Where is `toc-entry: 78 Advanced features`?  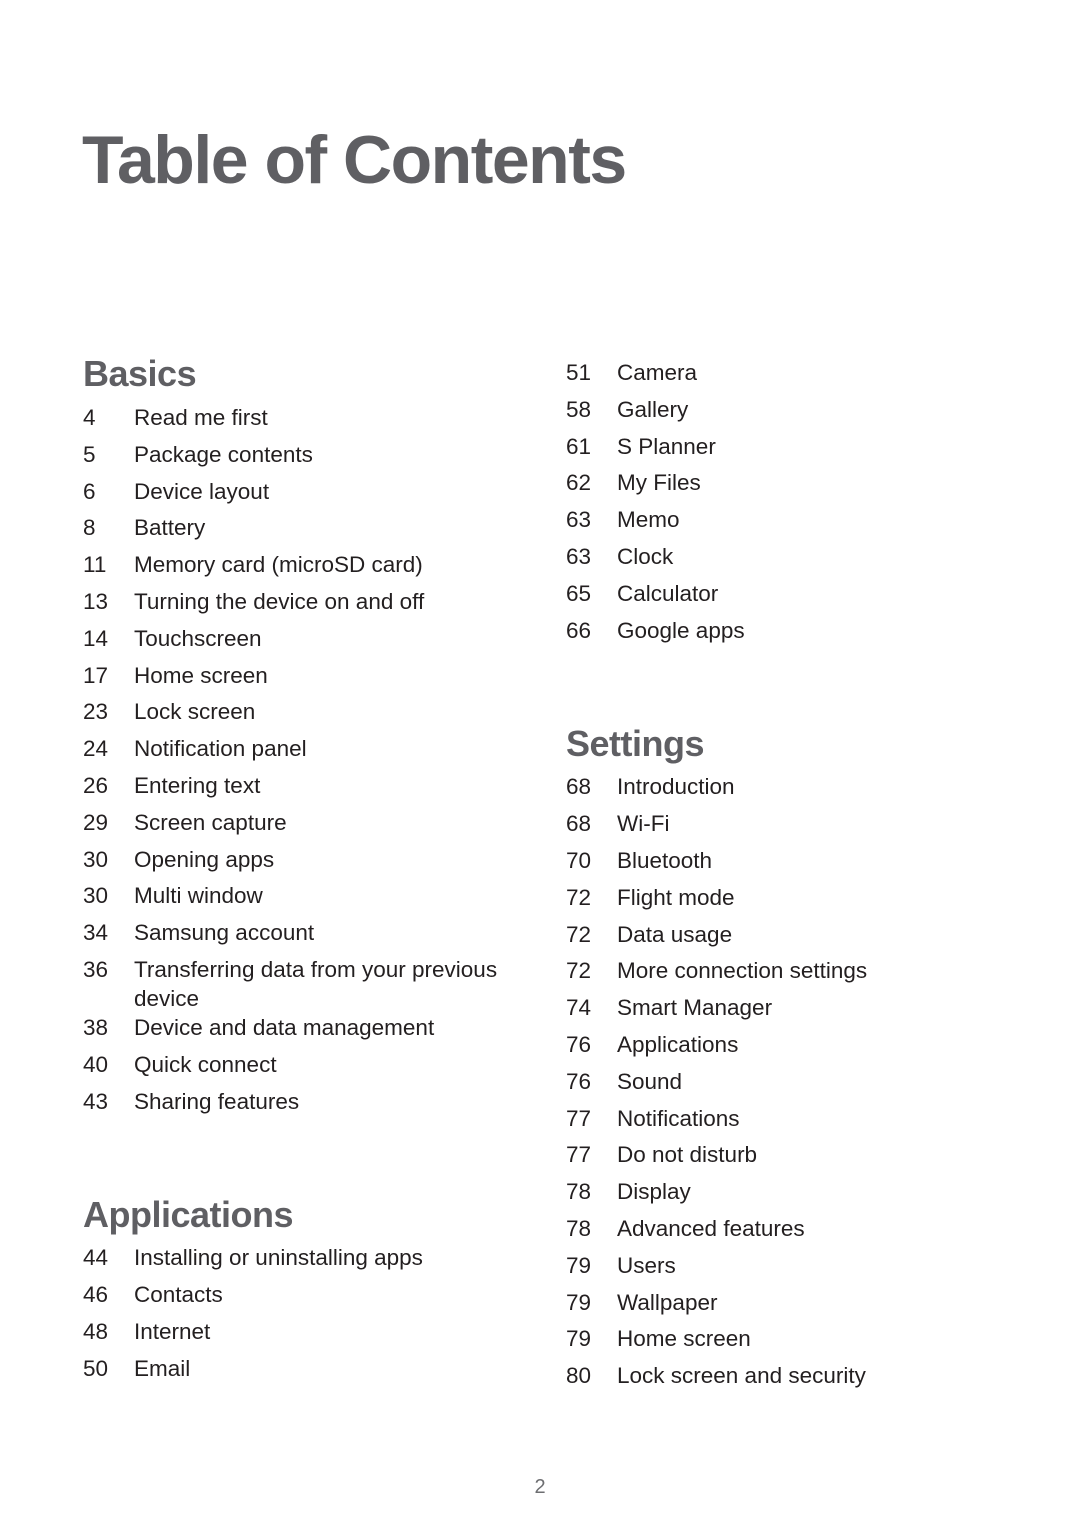
toc-entry: 78 Advanced features is located at coordinates (786, 1232).